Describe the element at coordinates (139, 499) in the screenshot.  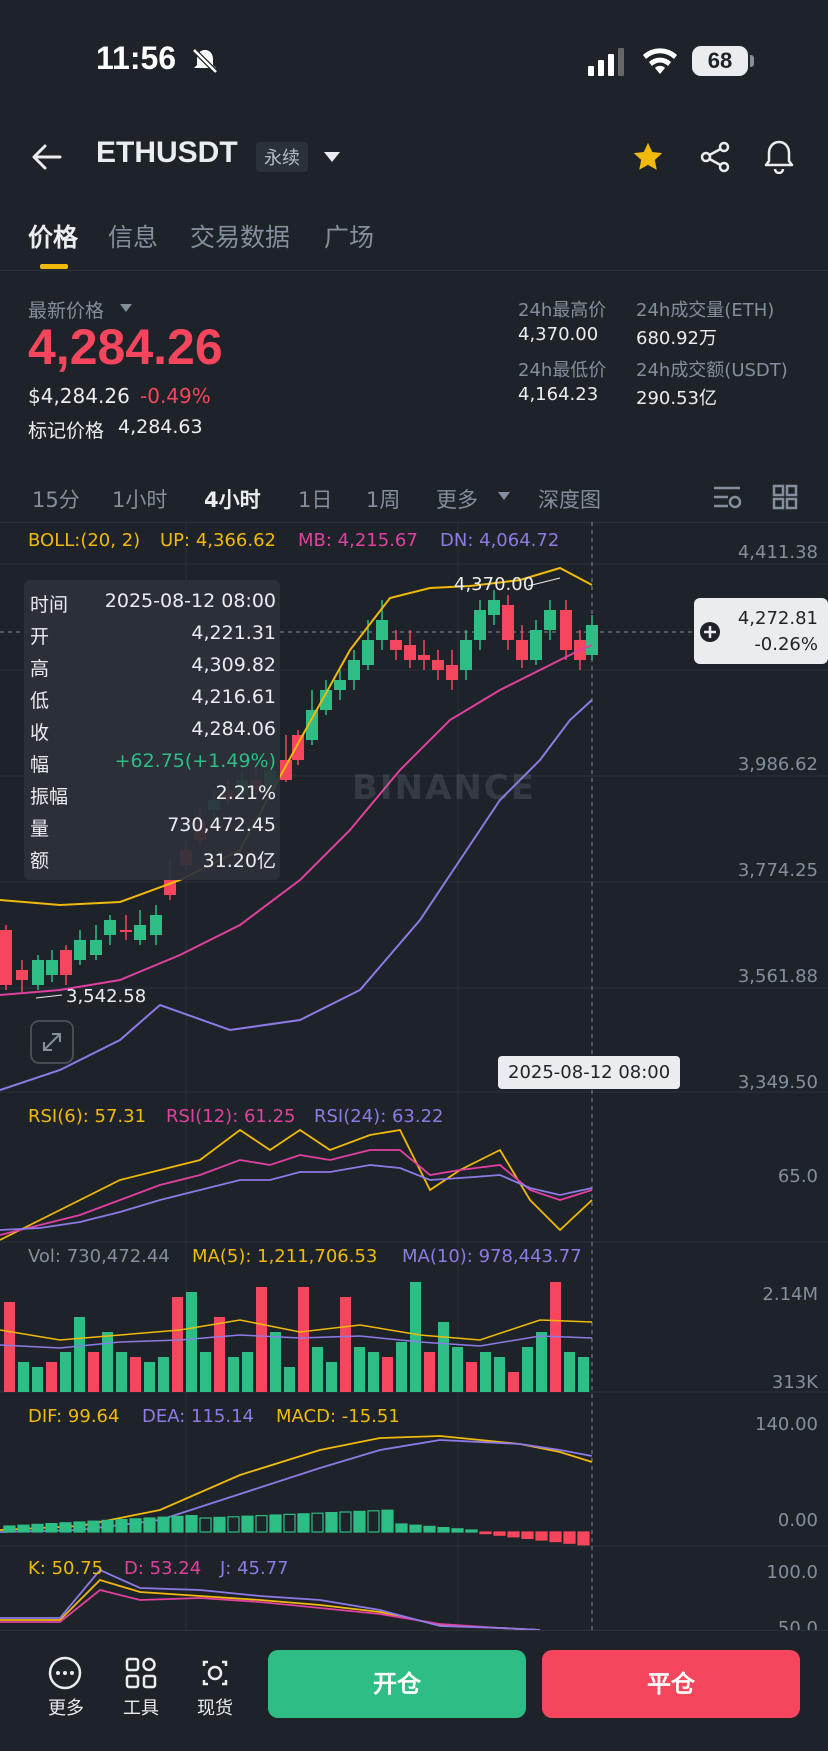
I see `interval-1h: 1小时` at that location.